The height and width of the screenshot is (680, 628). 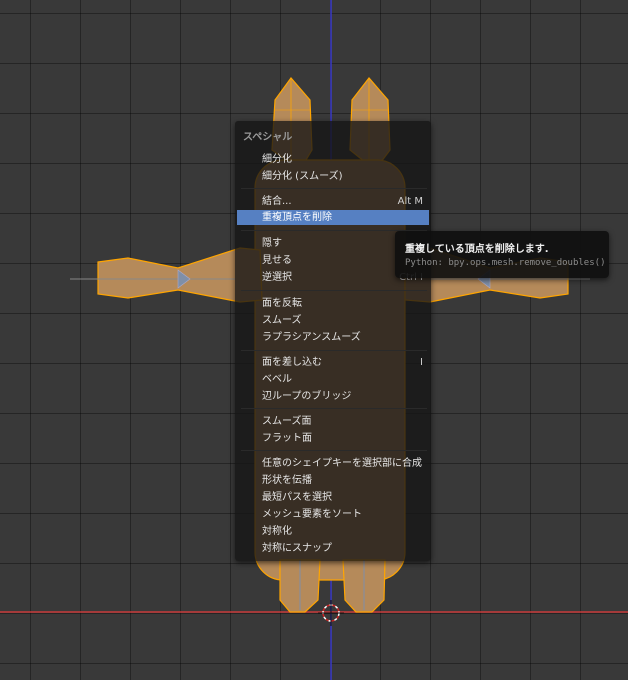 I want to click on menu-item-label: 最短パスを選択, so click(x=297, y=497).